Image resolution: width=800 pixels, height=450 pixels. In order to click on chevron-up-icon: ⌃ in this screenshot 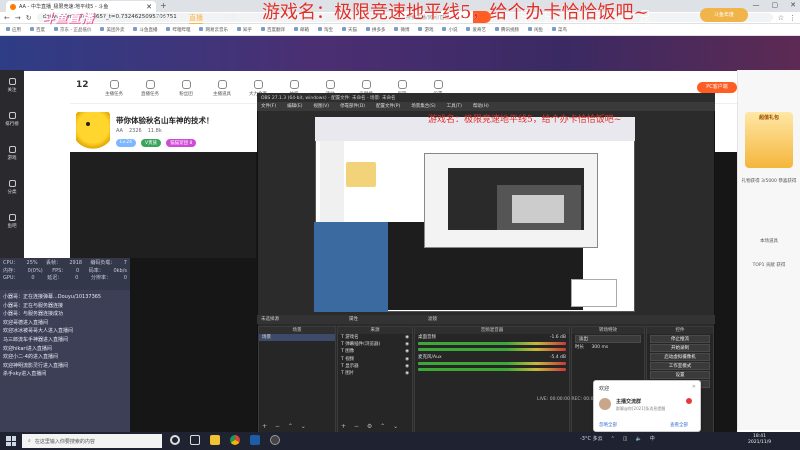, I will do `click(613, 439)`.